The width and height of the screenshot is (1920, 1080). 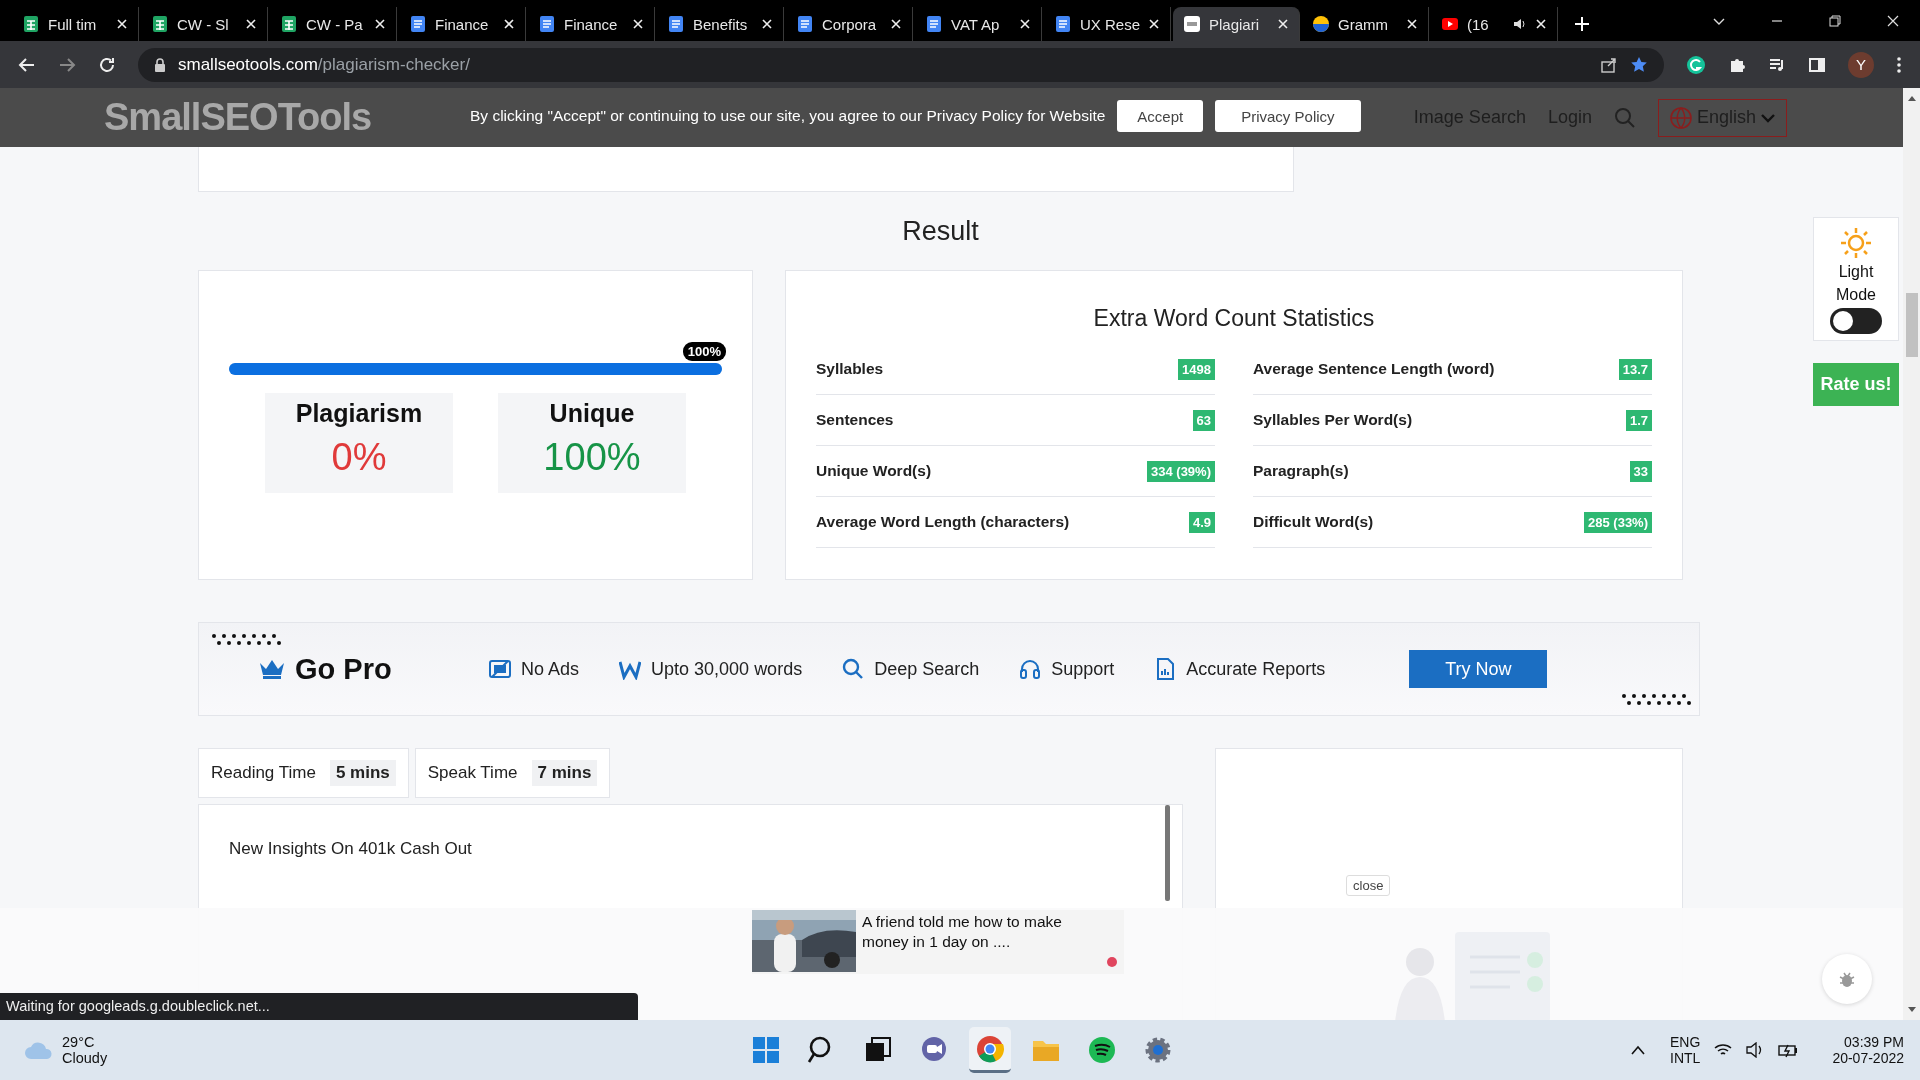 I want to click on new-tab-icon, so click(x=1582, y=24).